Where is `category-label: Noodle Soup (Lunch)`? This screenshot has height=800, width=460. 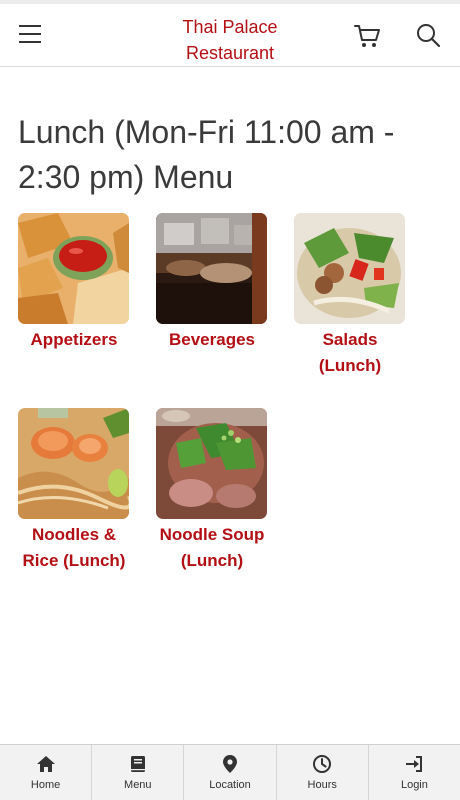 category-label: Noodle Soup (Lunch) is located at coordinates (212, 547).